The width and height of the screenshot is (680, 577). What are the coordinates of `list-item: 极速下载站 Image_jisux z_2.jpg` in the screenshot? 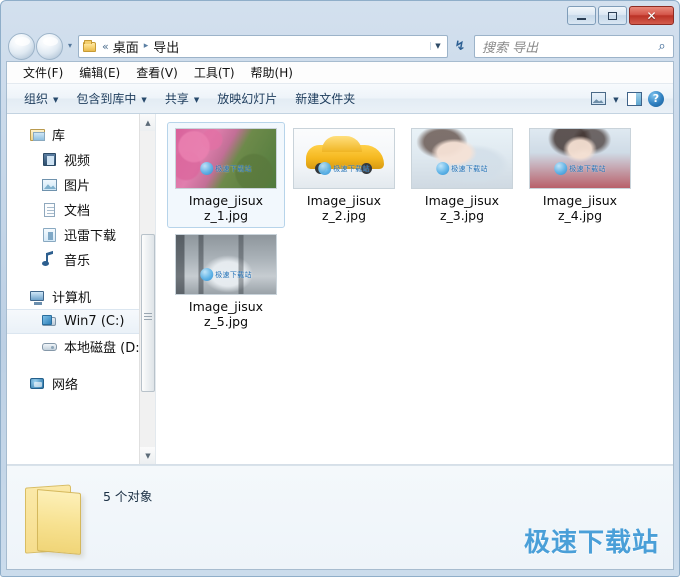 It's located at (344, 175).